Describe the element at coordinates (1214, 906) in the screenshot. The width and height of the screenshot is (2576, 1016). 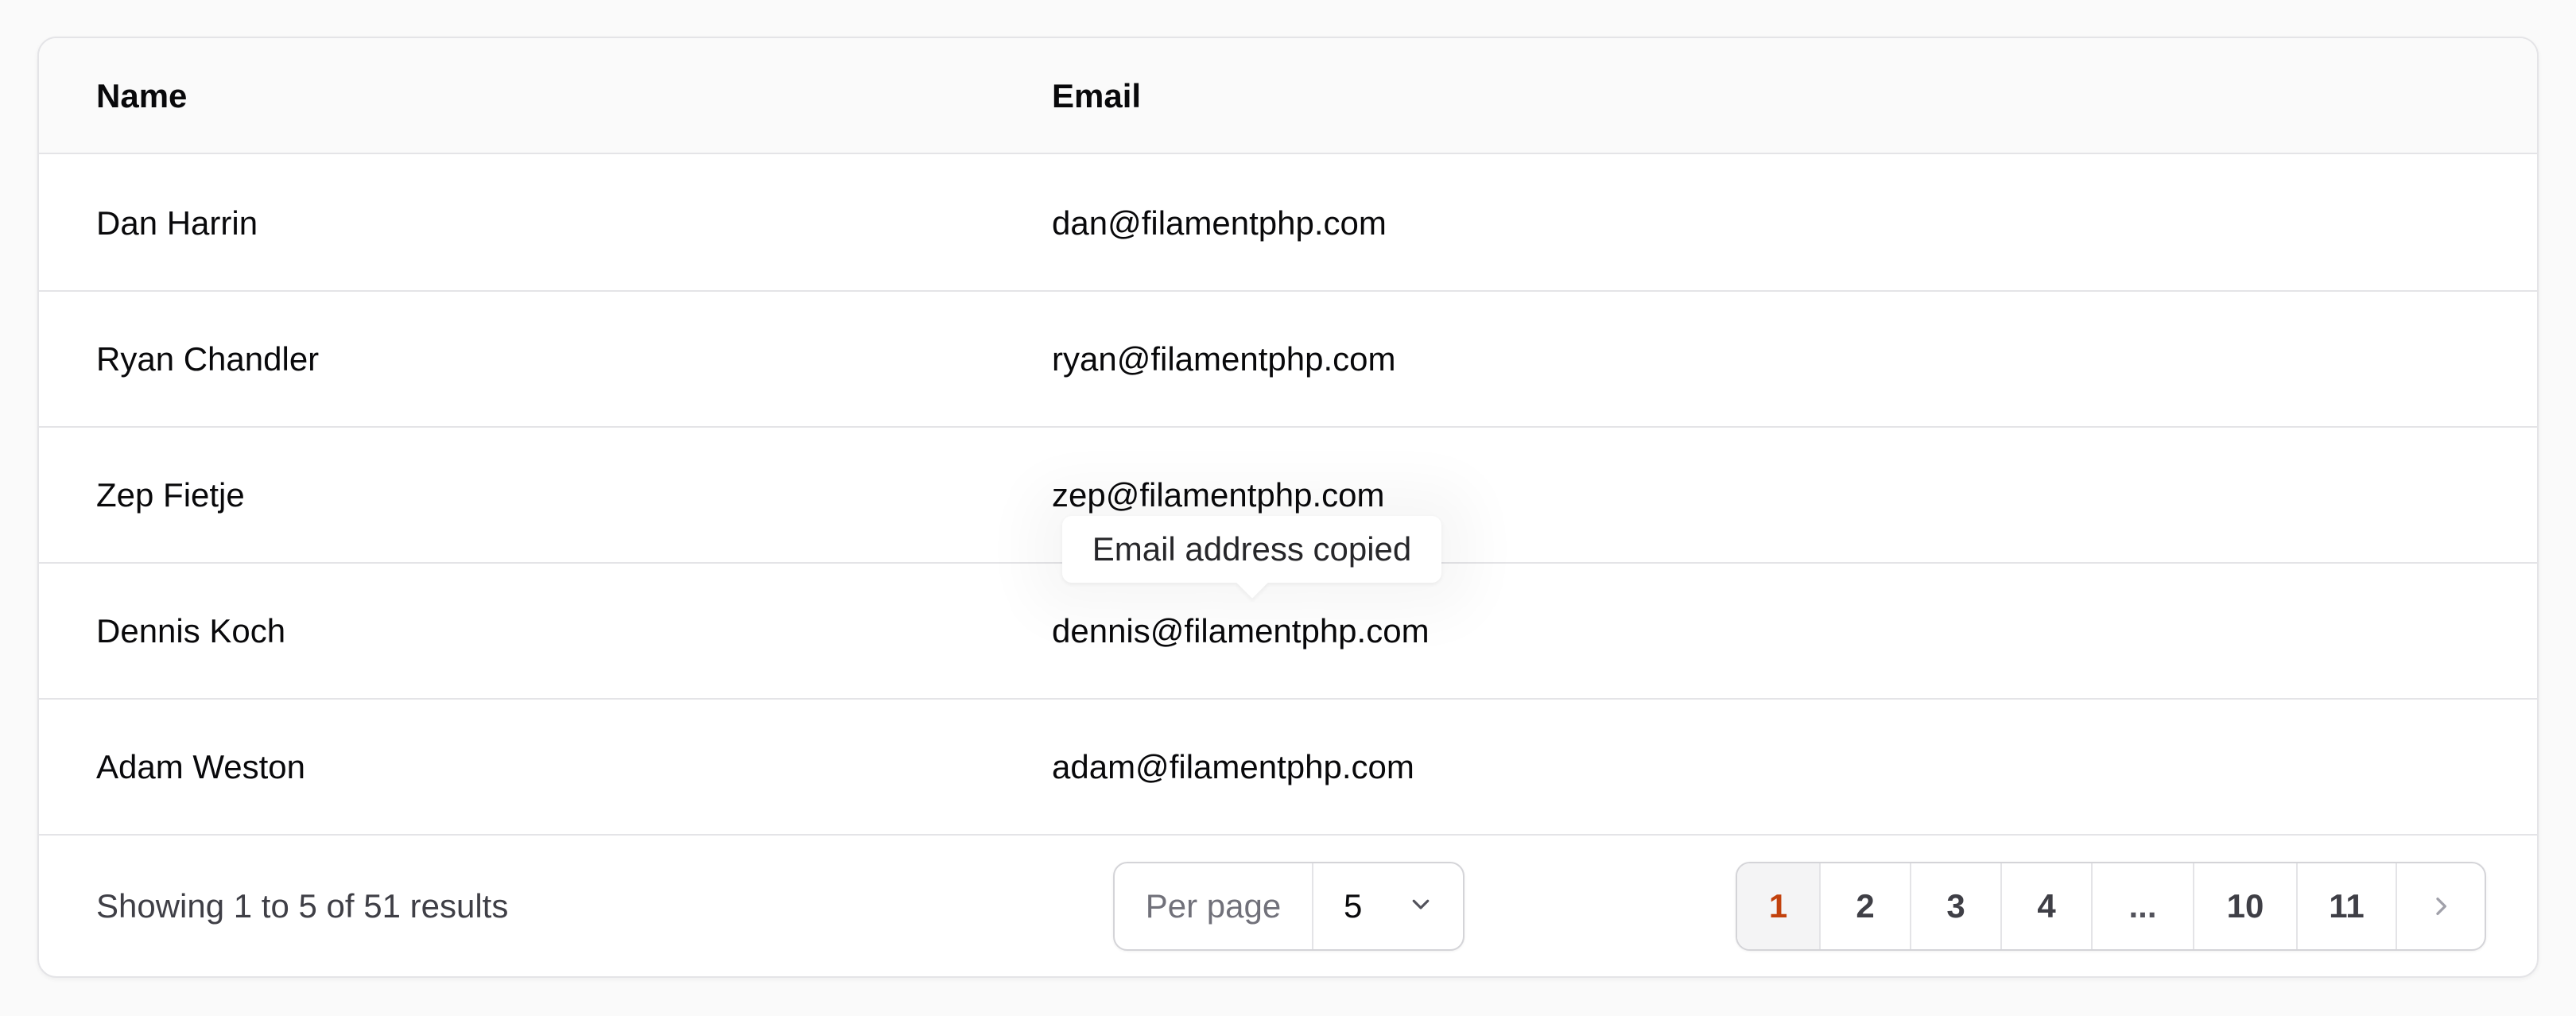
I see `per-page-label: Per page` at that location.